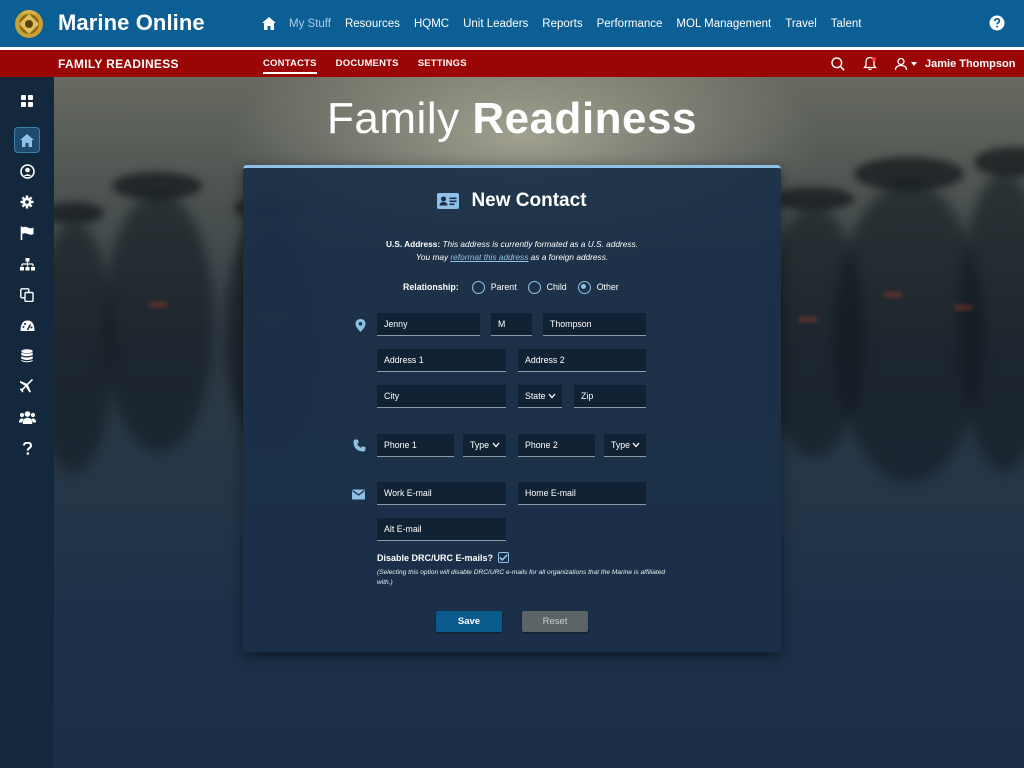 The height and width of the screenshot is (768, 1024). Describe the element at coordinates (534, 287) in the screenshot. I see `radio-child` at that location.